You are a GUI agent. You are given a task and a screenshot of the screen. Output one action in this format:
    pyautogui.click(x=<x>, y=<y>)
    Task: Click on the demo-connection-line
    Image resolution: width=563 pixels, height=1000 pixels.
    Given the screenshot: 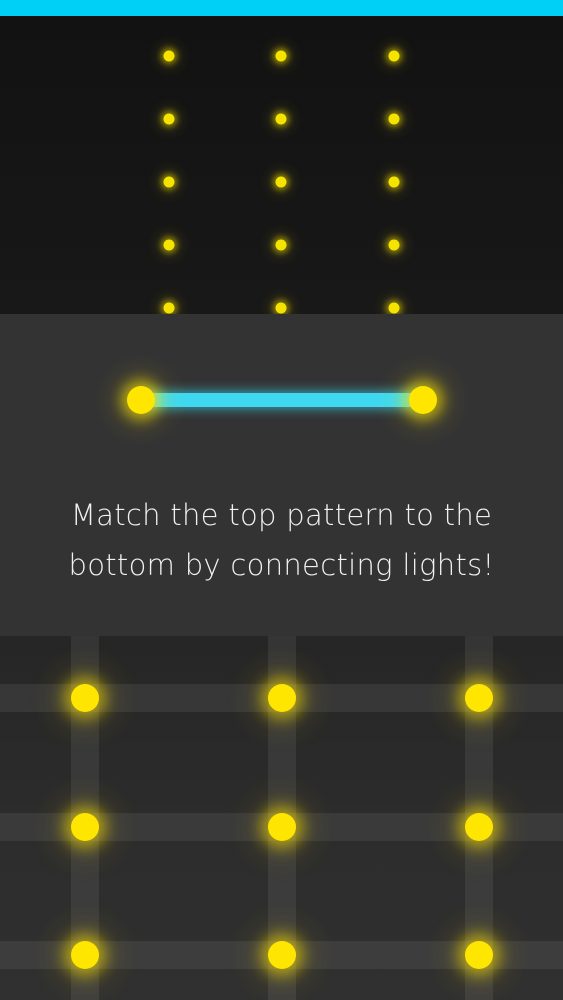 What is the action you would take?
    pyautogui.click(x=282, y=400)
    